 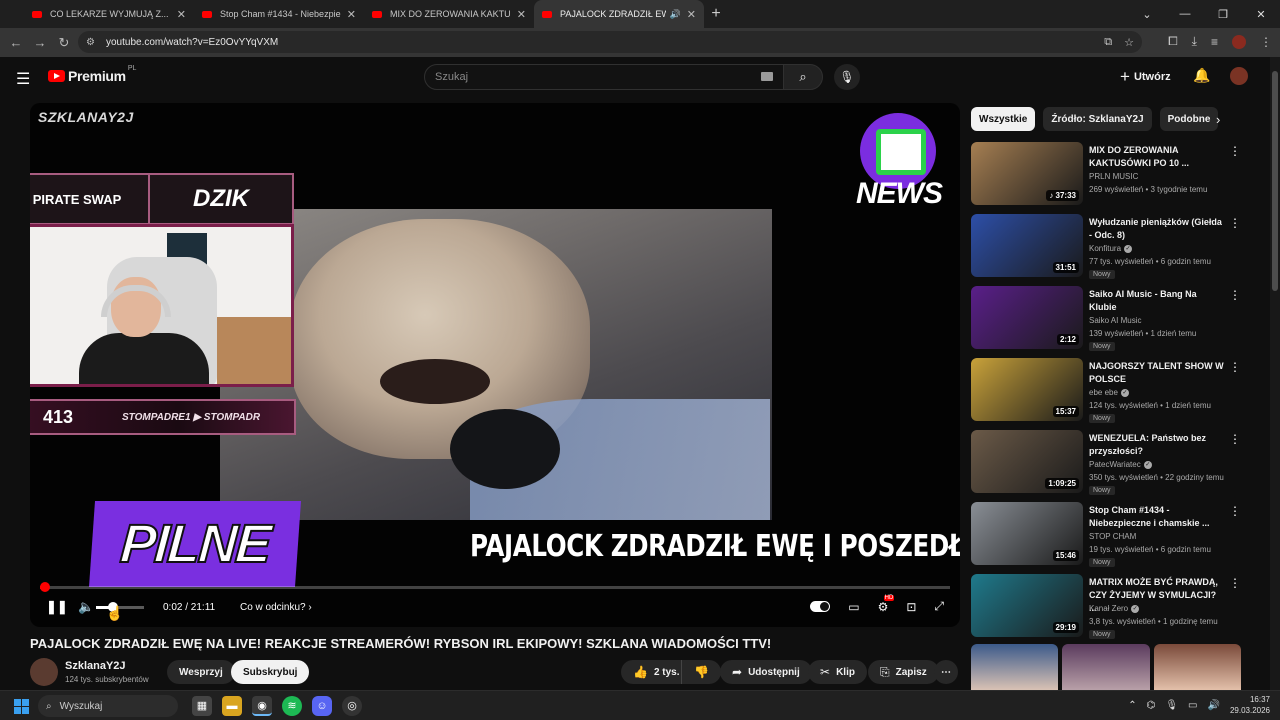 What do you see at coordinates (40, 42) in the screenshot?
I see `forward-button: →` at bounding box center [40, 42].